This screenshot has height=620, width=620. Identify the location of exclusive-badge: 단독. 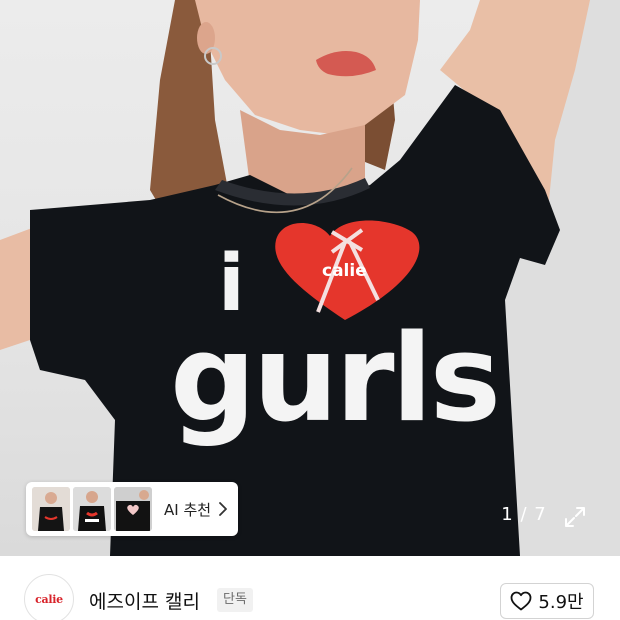
(235, 600).